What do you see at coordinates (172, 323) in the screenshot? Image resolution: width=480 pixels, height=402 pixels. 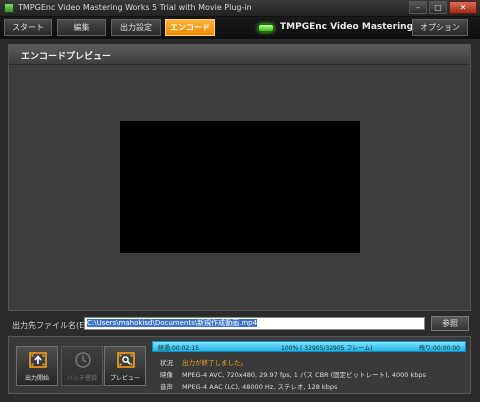 I see `output-file-path: C:\Users\mahokisd\Documents\新規作成動画.mp4` at bounding box center [172, 323].